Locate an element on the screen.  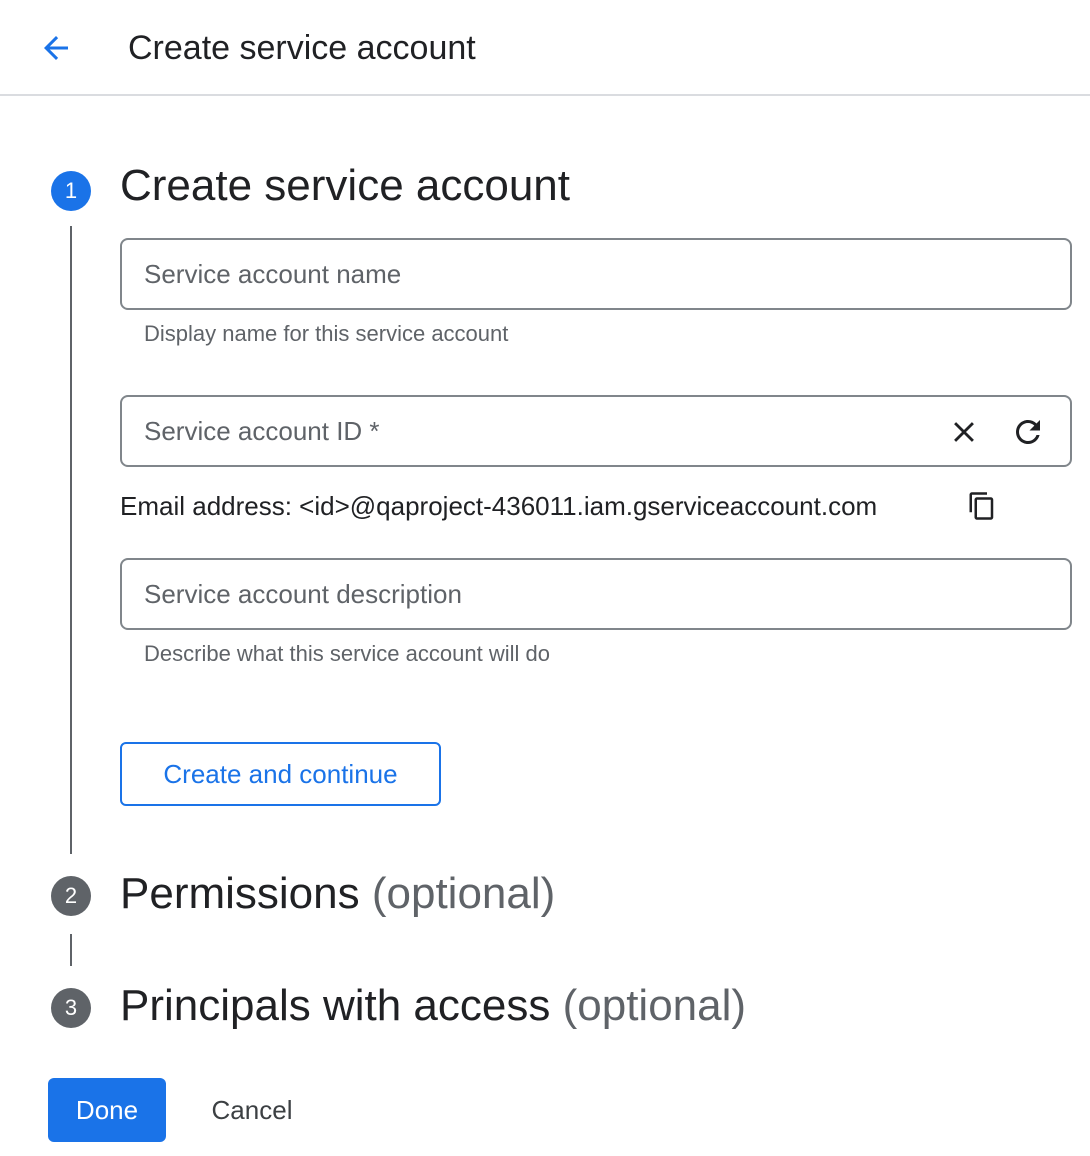
step-3-optional-label: (optional) is located at coordinates (654, 1005).